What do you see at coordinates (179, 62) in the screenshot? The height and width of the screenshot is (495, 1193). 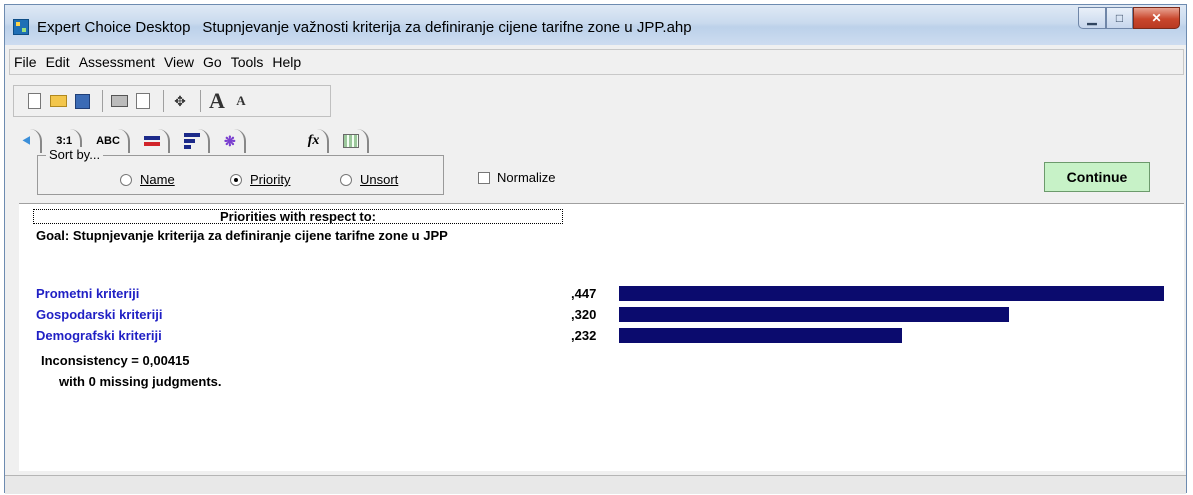 I see `menu-view: View` at bounding box center [179, 62].